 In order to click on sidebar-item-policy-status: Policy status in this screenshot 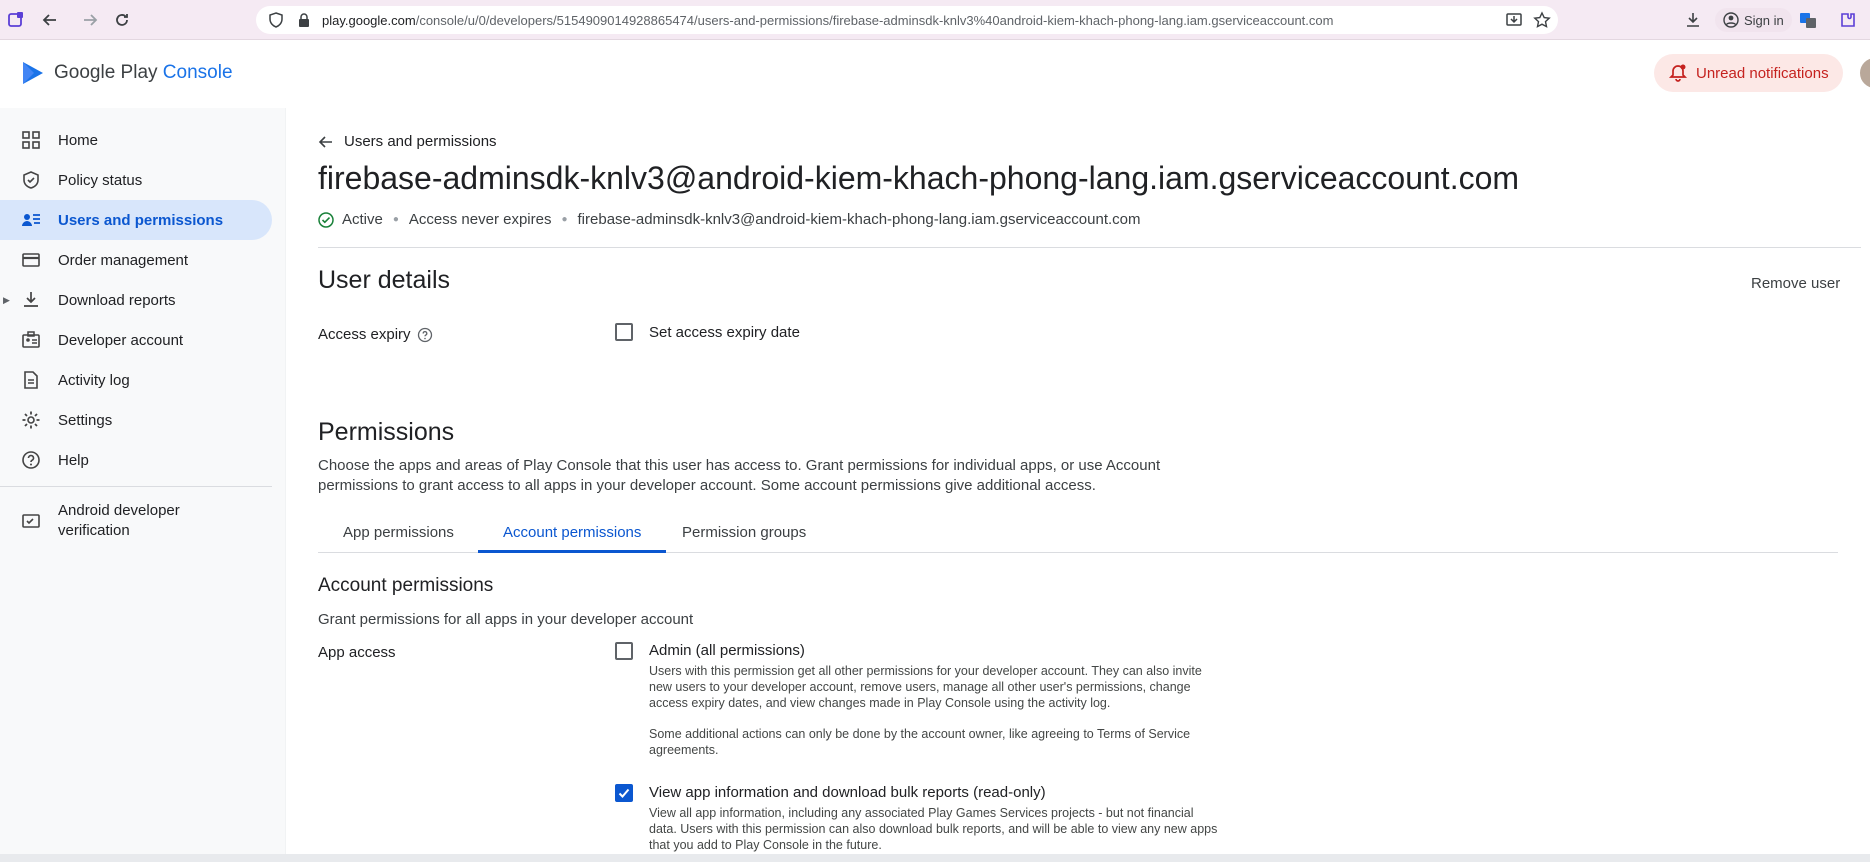, I will do `click(140, 180)`.